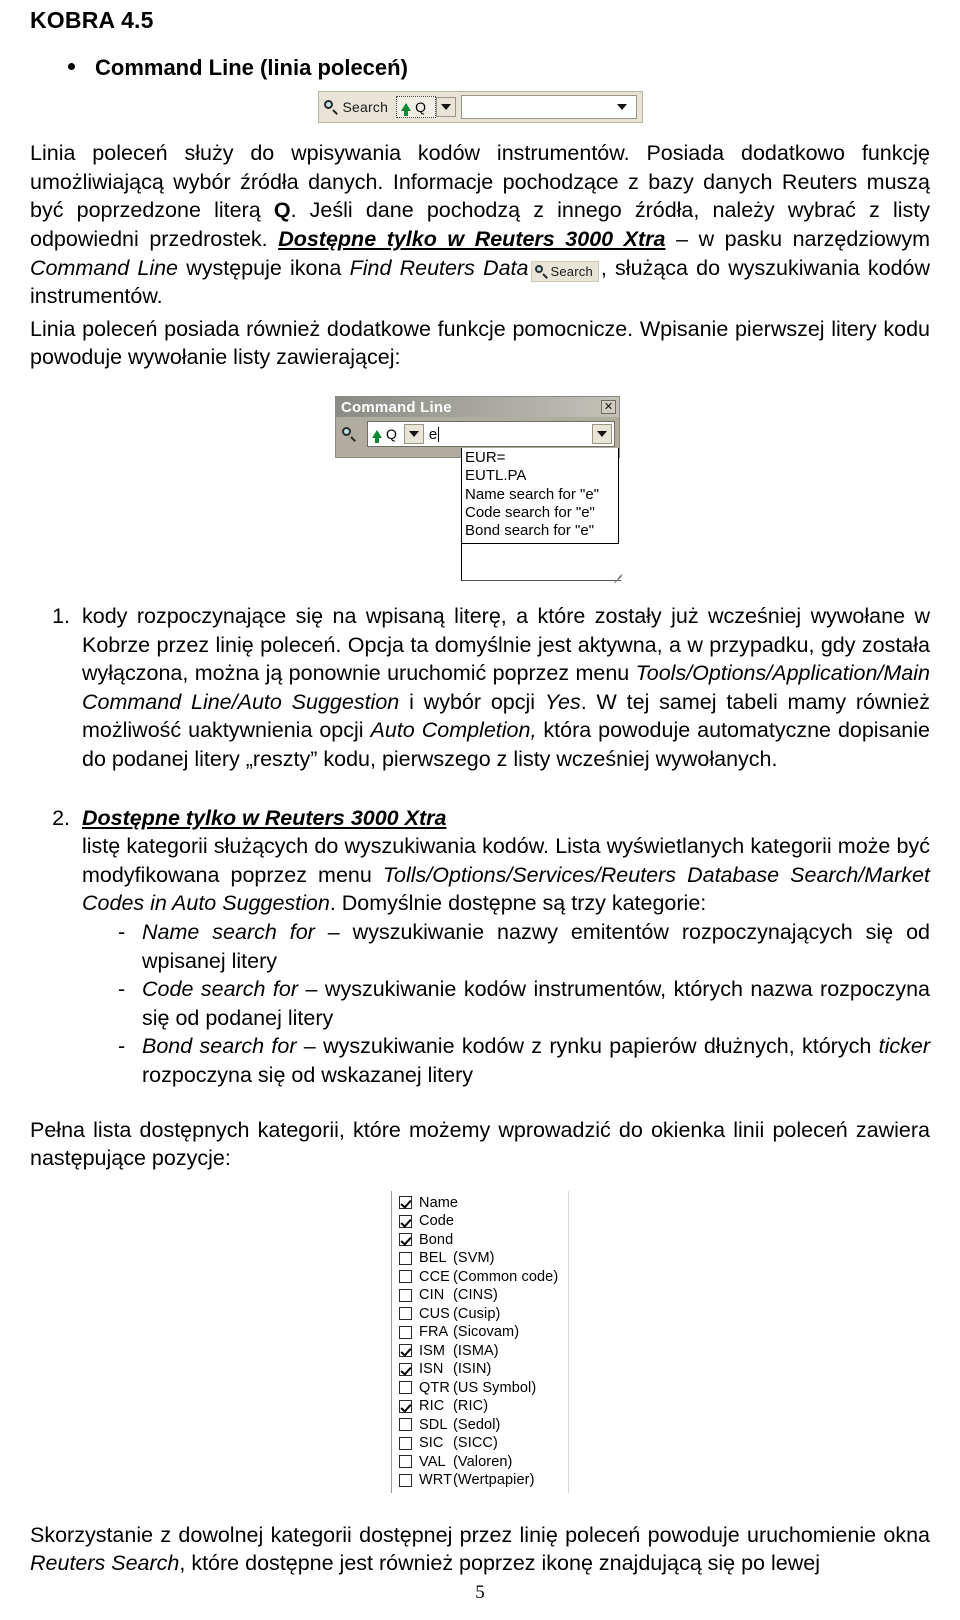  I want to click on checkbox-row: Code, so click(483, 1221).